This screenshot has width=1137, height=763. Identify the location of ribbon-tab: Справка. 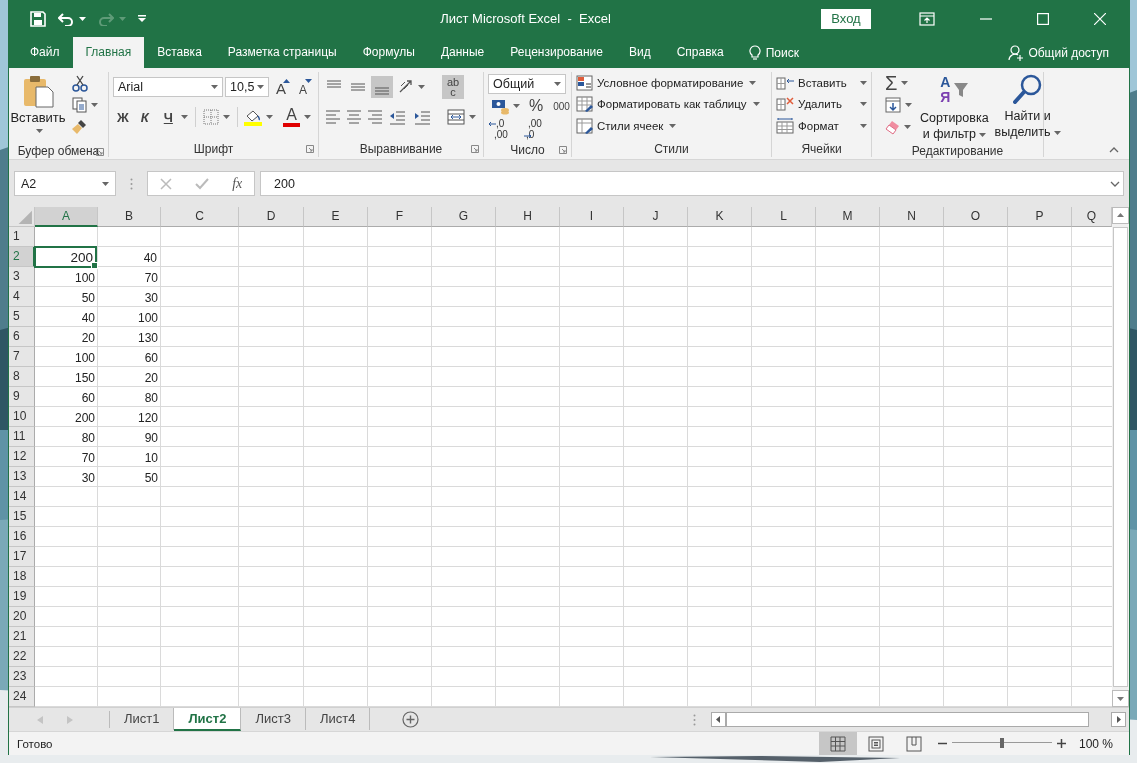
(700, 52).